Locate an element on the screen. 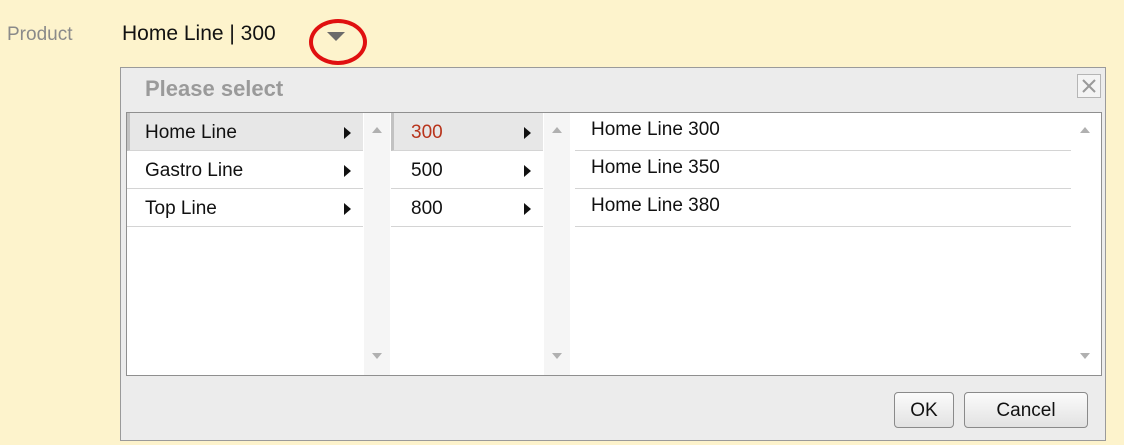 The width and height of the screenshot is (1124, 445). ok-button: OK is located at coordinates (924, 410).